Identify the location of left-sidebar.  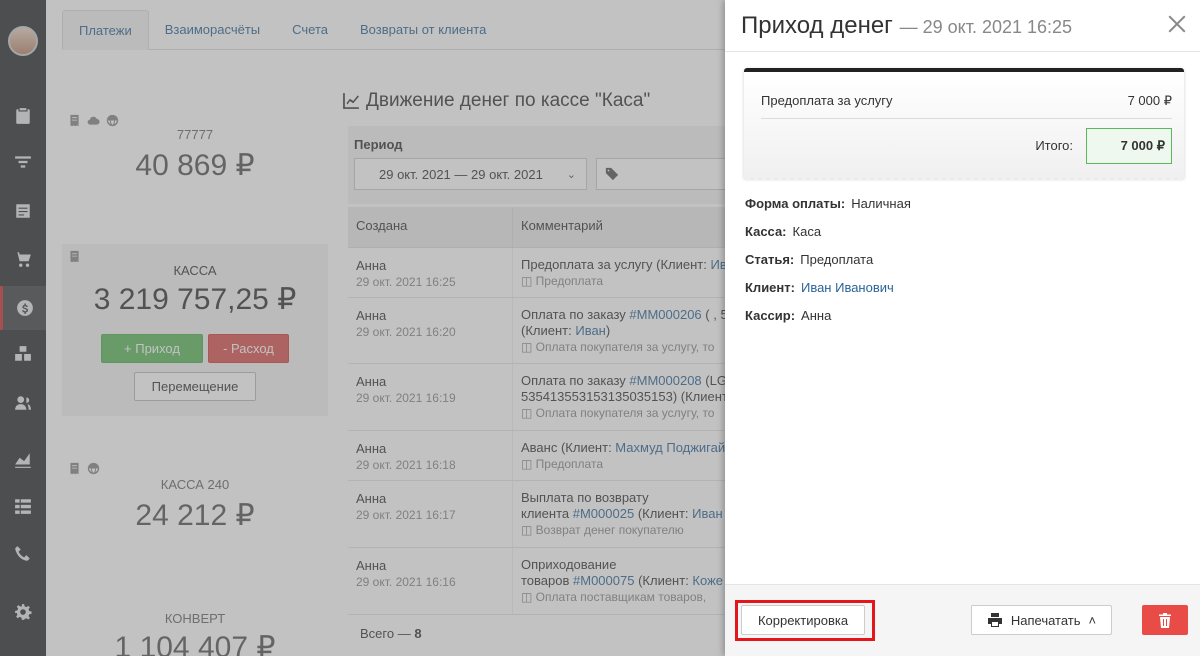
(23, 328).